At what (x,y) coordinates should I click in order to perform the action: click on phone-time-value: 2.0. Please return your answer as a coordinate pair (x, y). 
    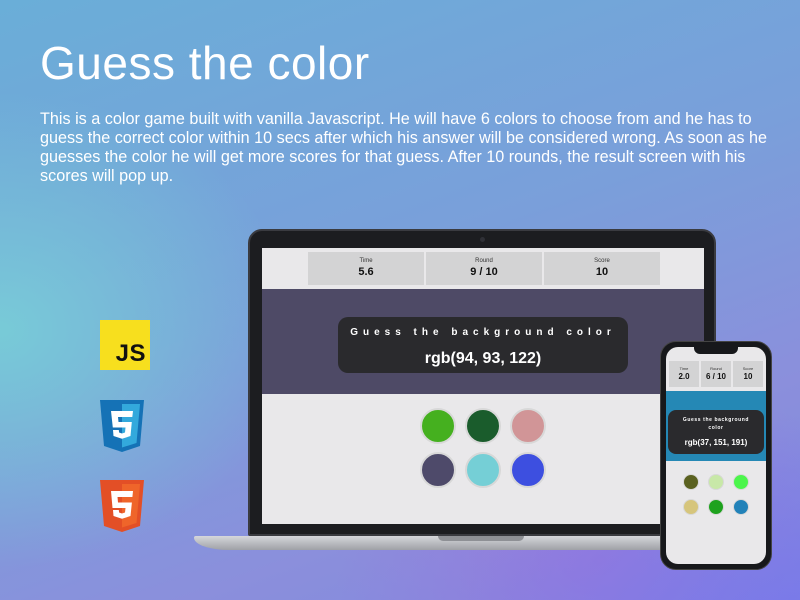
    Looking at the image, I should click on (684, 376).